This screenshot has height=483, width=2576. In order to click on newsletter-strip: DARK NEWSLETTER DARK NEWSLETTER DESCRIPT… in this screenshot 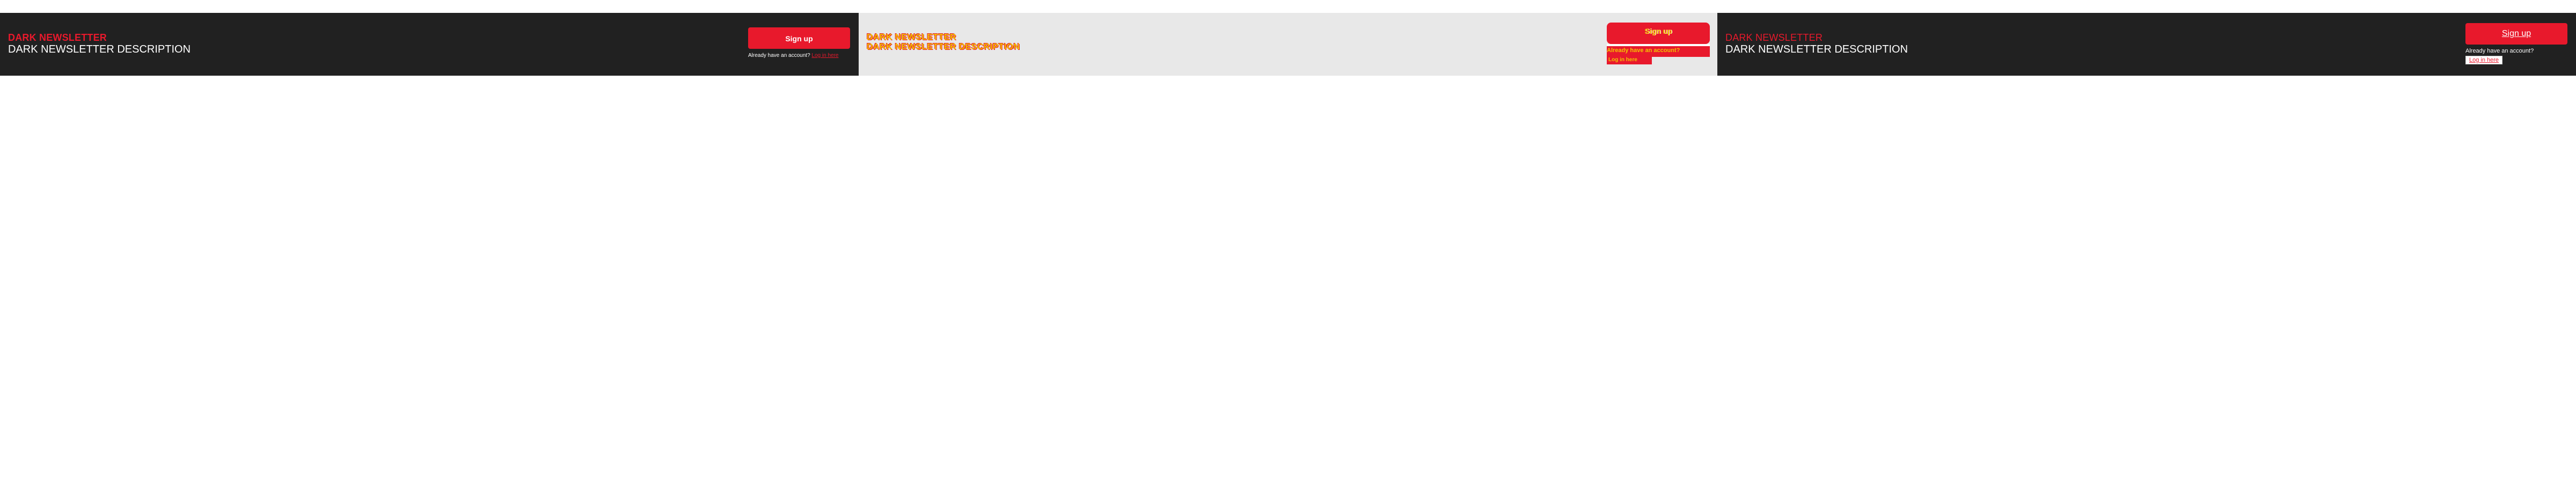, I will do `click(1288, 44)`.